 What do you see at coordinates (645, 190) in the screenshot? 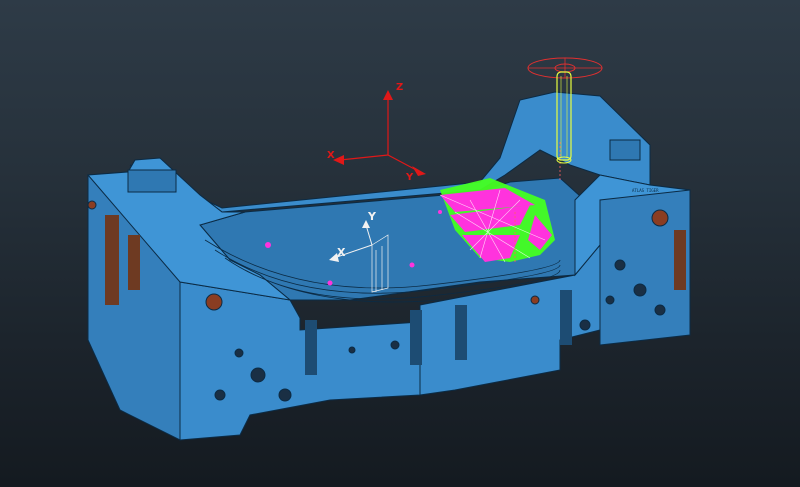
I see `engraving-1: ATLAS TIGER` at bounding box center [645, 190].